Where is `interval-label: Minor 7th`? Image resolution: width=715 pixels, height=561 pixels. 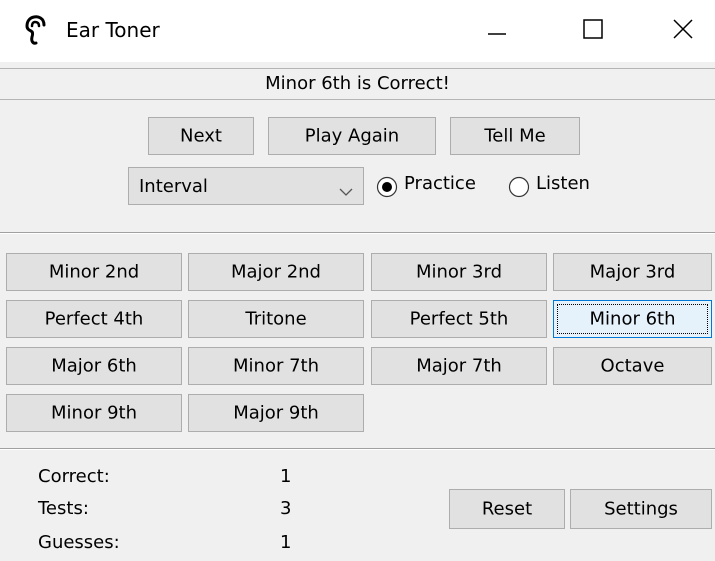 interval-label: Minor 7th is located at coordinates (276, 366).